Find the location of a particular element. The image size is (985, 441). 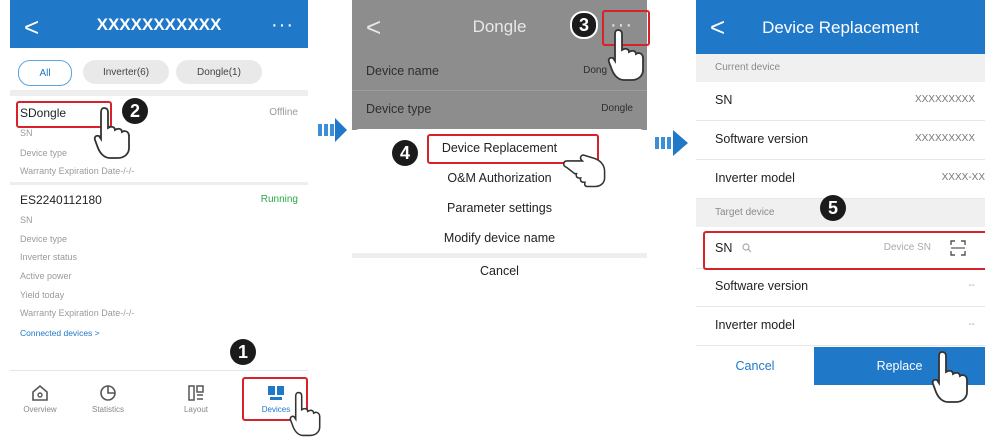

status-badge: Running is located at coordinates (279, 199).